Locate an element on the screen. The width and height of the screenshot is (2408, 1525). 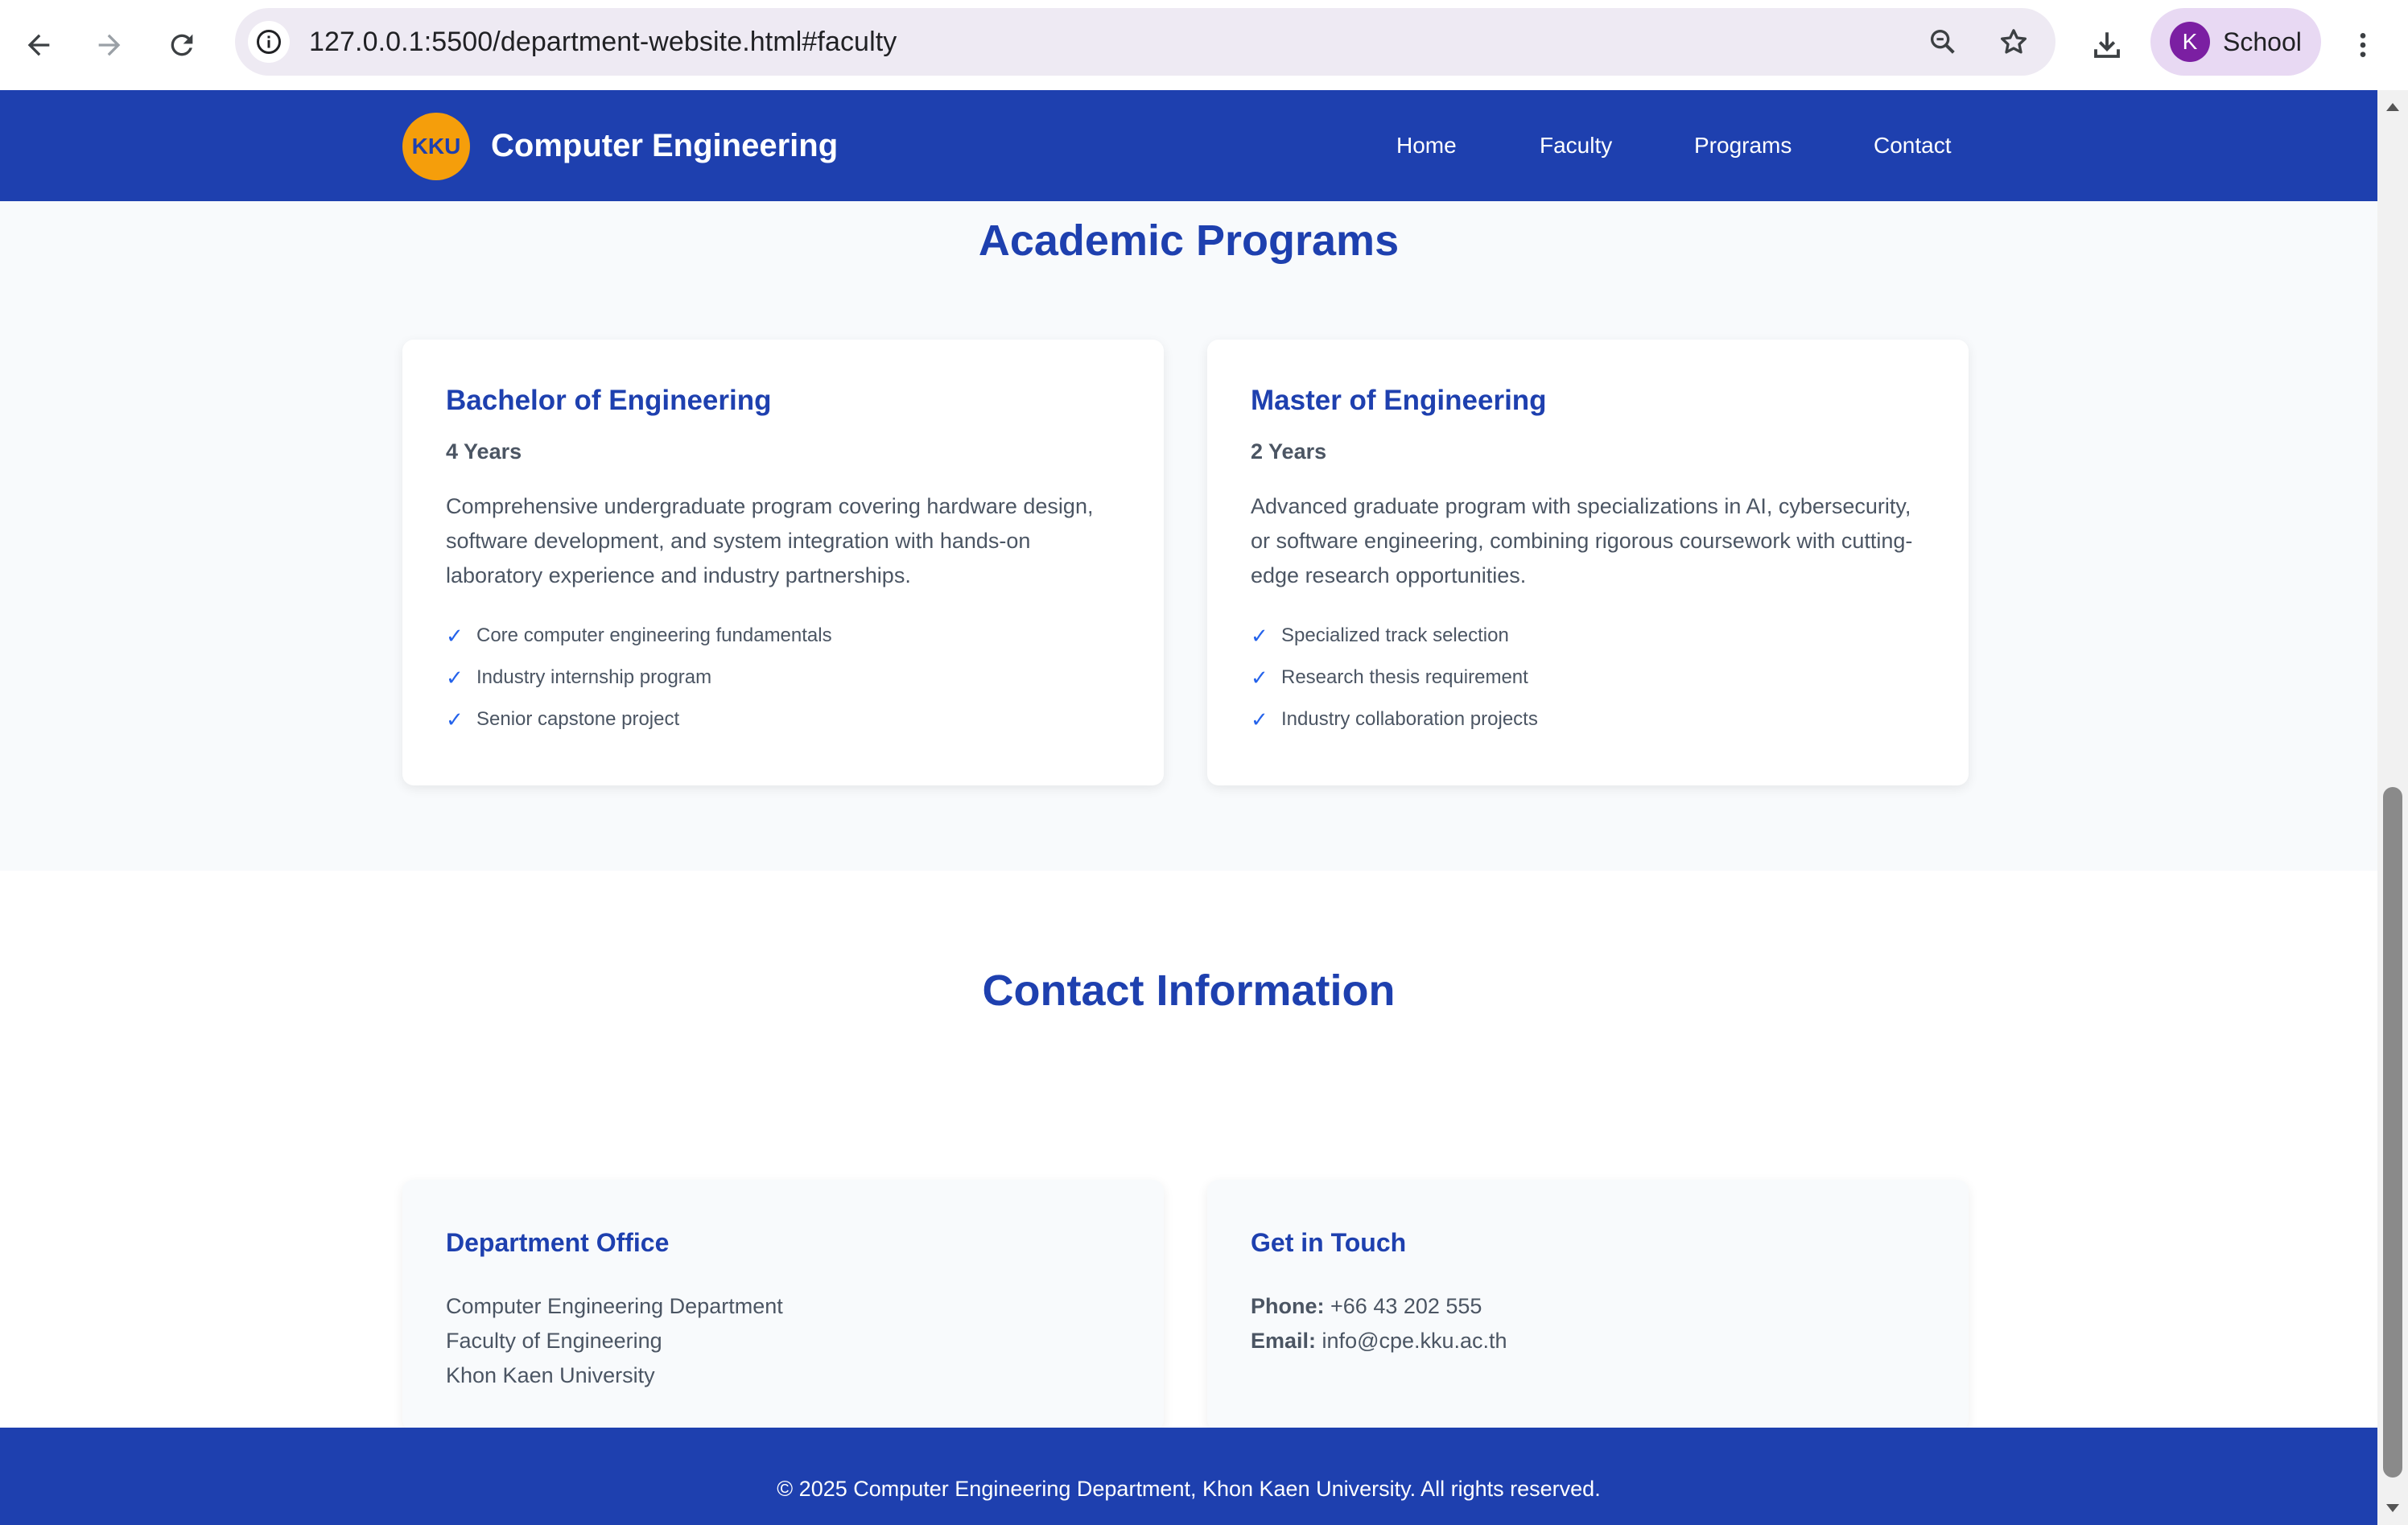
back-button is located at coordinates (38, 45).